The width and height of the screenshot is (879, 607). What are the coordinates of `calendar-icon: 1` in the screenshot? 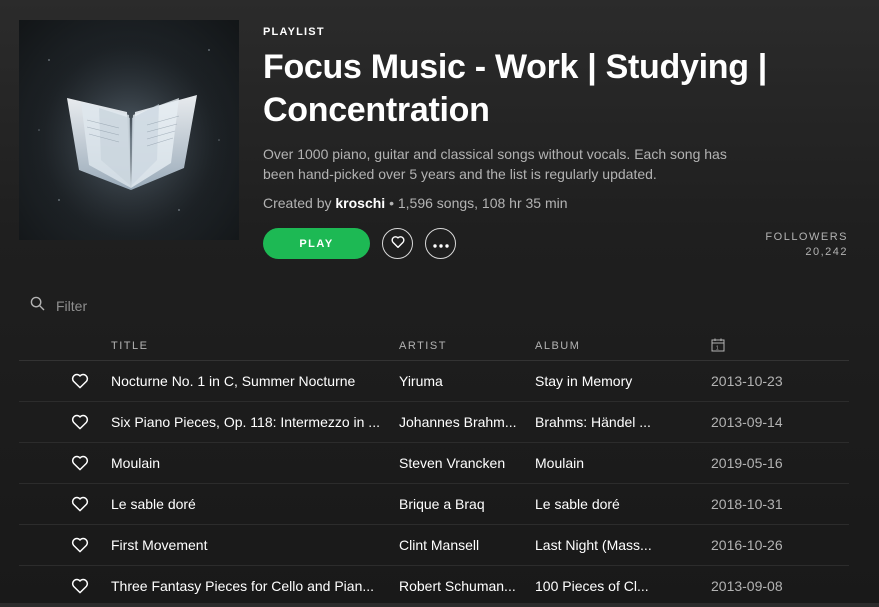 It's located at (718, 346).